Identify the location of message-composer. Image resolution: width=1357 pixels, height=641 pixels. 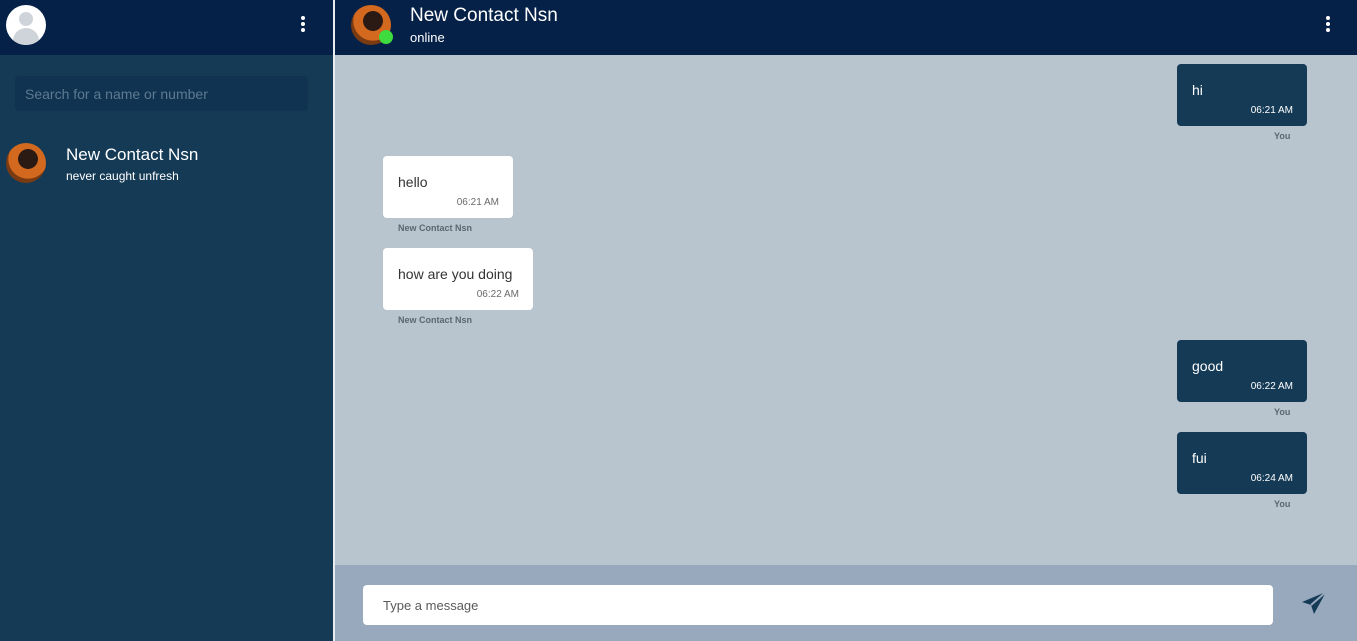
(846, 603).